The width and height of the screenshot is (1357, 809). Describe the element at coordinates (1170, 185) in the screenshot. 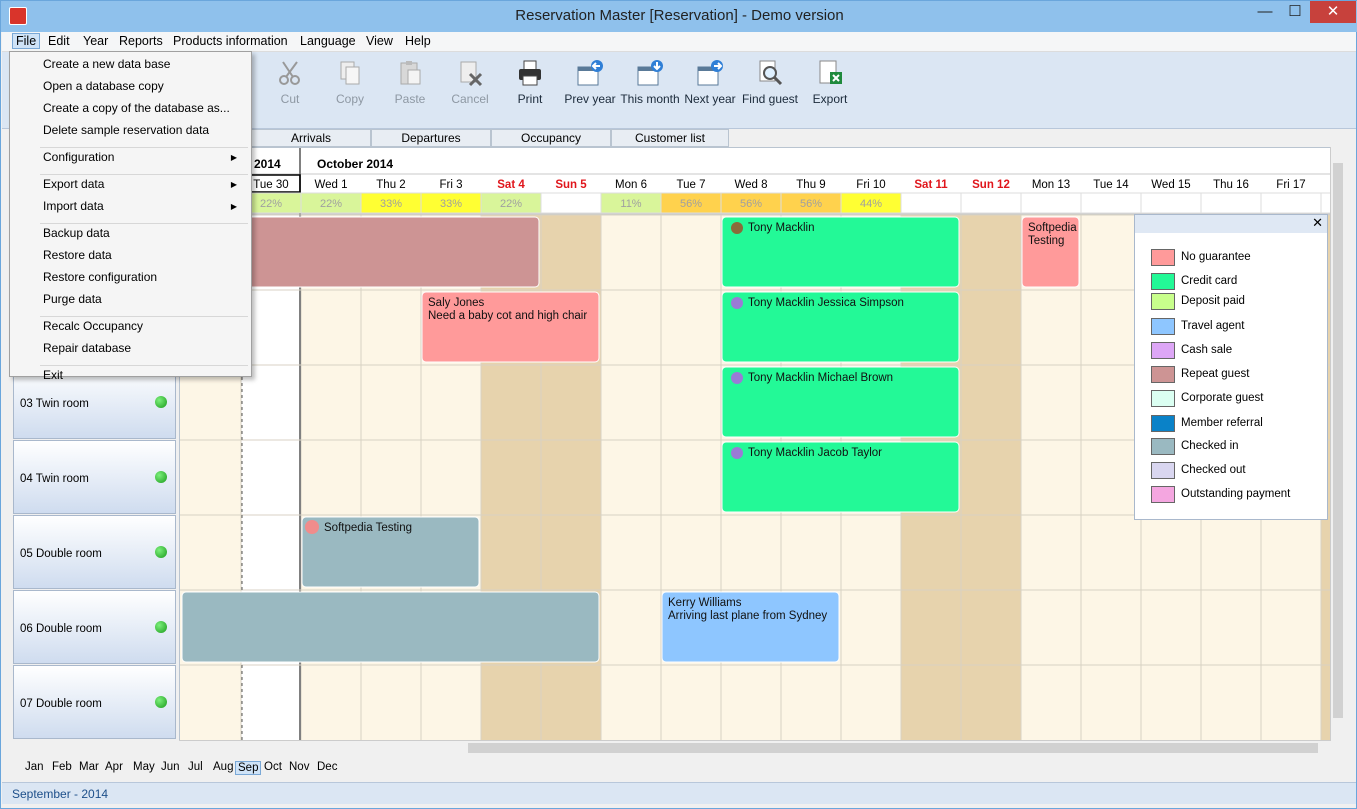

I see `day-header: Wed 15` at that location.